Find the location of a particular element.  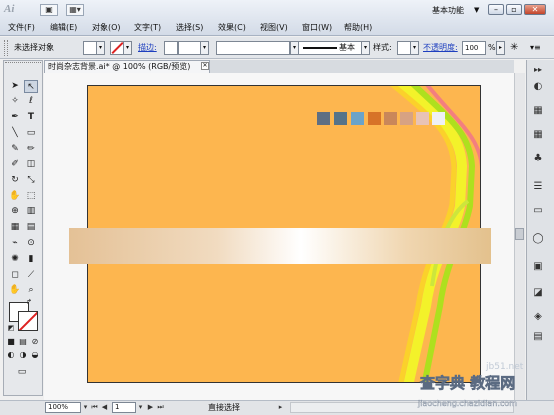

screen-mode-icon: ▭ is located at coordinates (22, 372).